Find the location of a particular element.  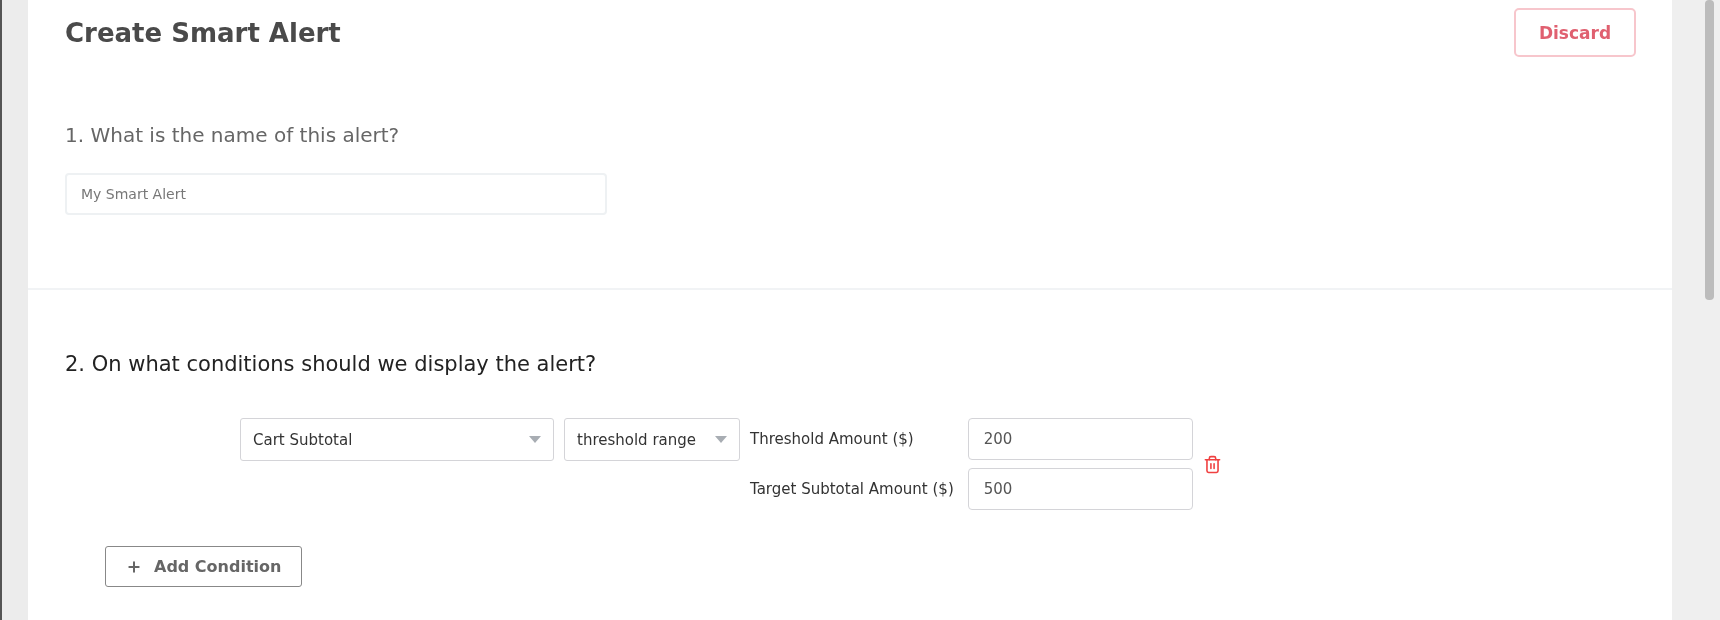

plus-icon is located at coordinates (134, 566).